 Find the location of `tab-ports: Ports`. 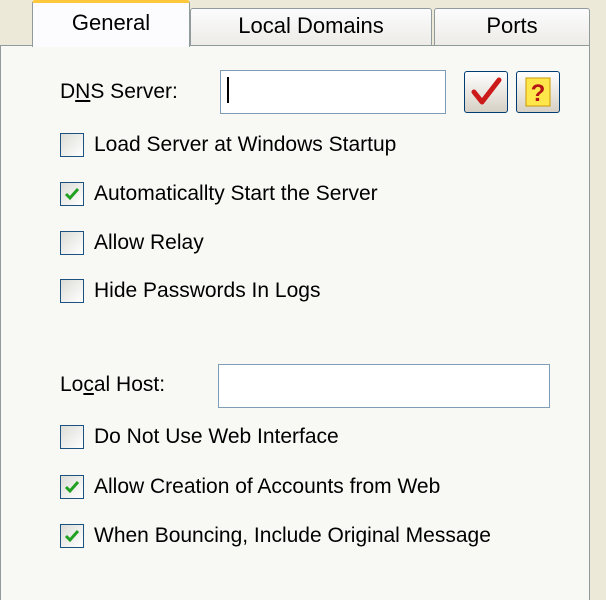

tab-ports: Ports is located at coordinates (512, 27).